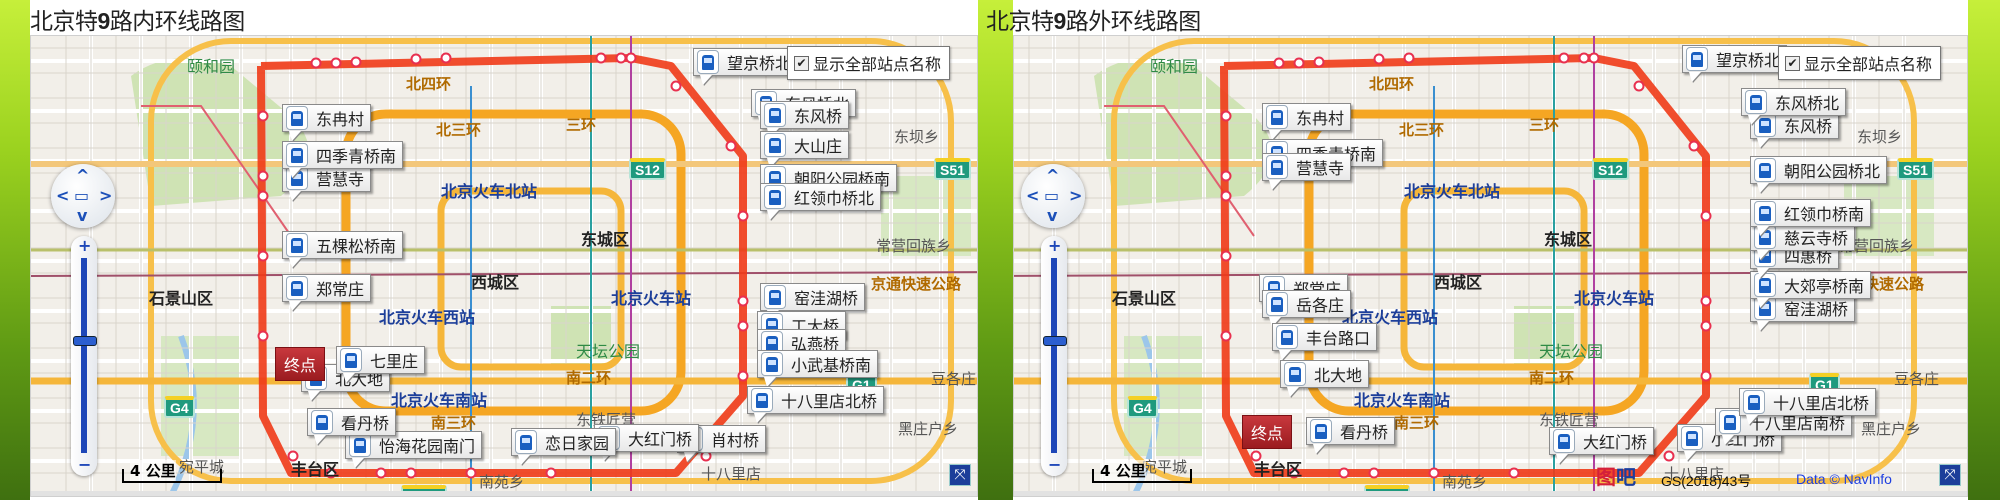  What do you see at coordinates (1307, 304) in the screenshot?
I see `station-label: 岳各庄` at bounding box center [1307, 304].